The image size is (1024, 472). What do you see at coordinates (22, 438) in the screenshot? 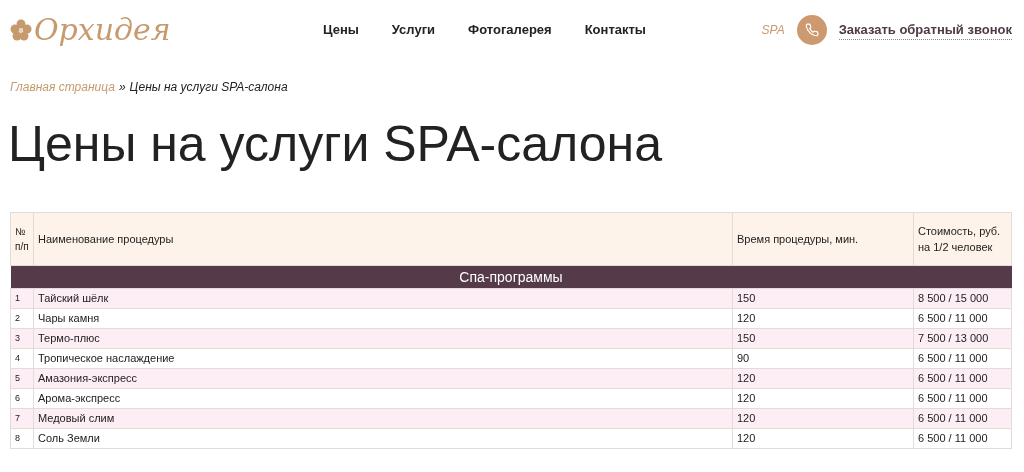
I see `table-cell: 8` at bounding box center [22, 438].